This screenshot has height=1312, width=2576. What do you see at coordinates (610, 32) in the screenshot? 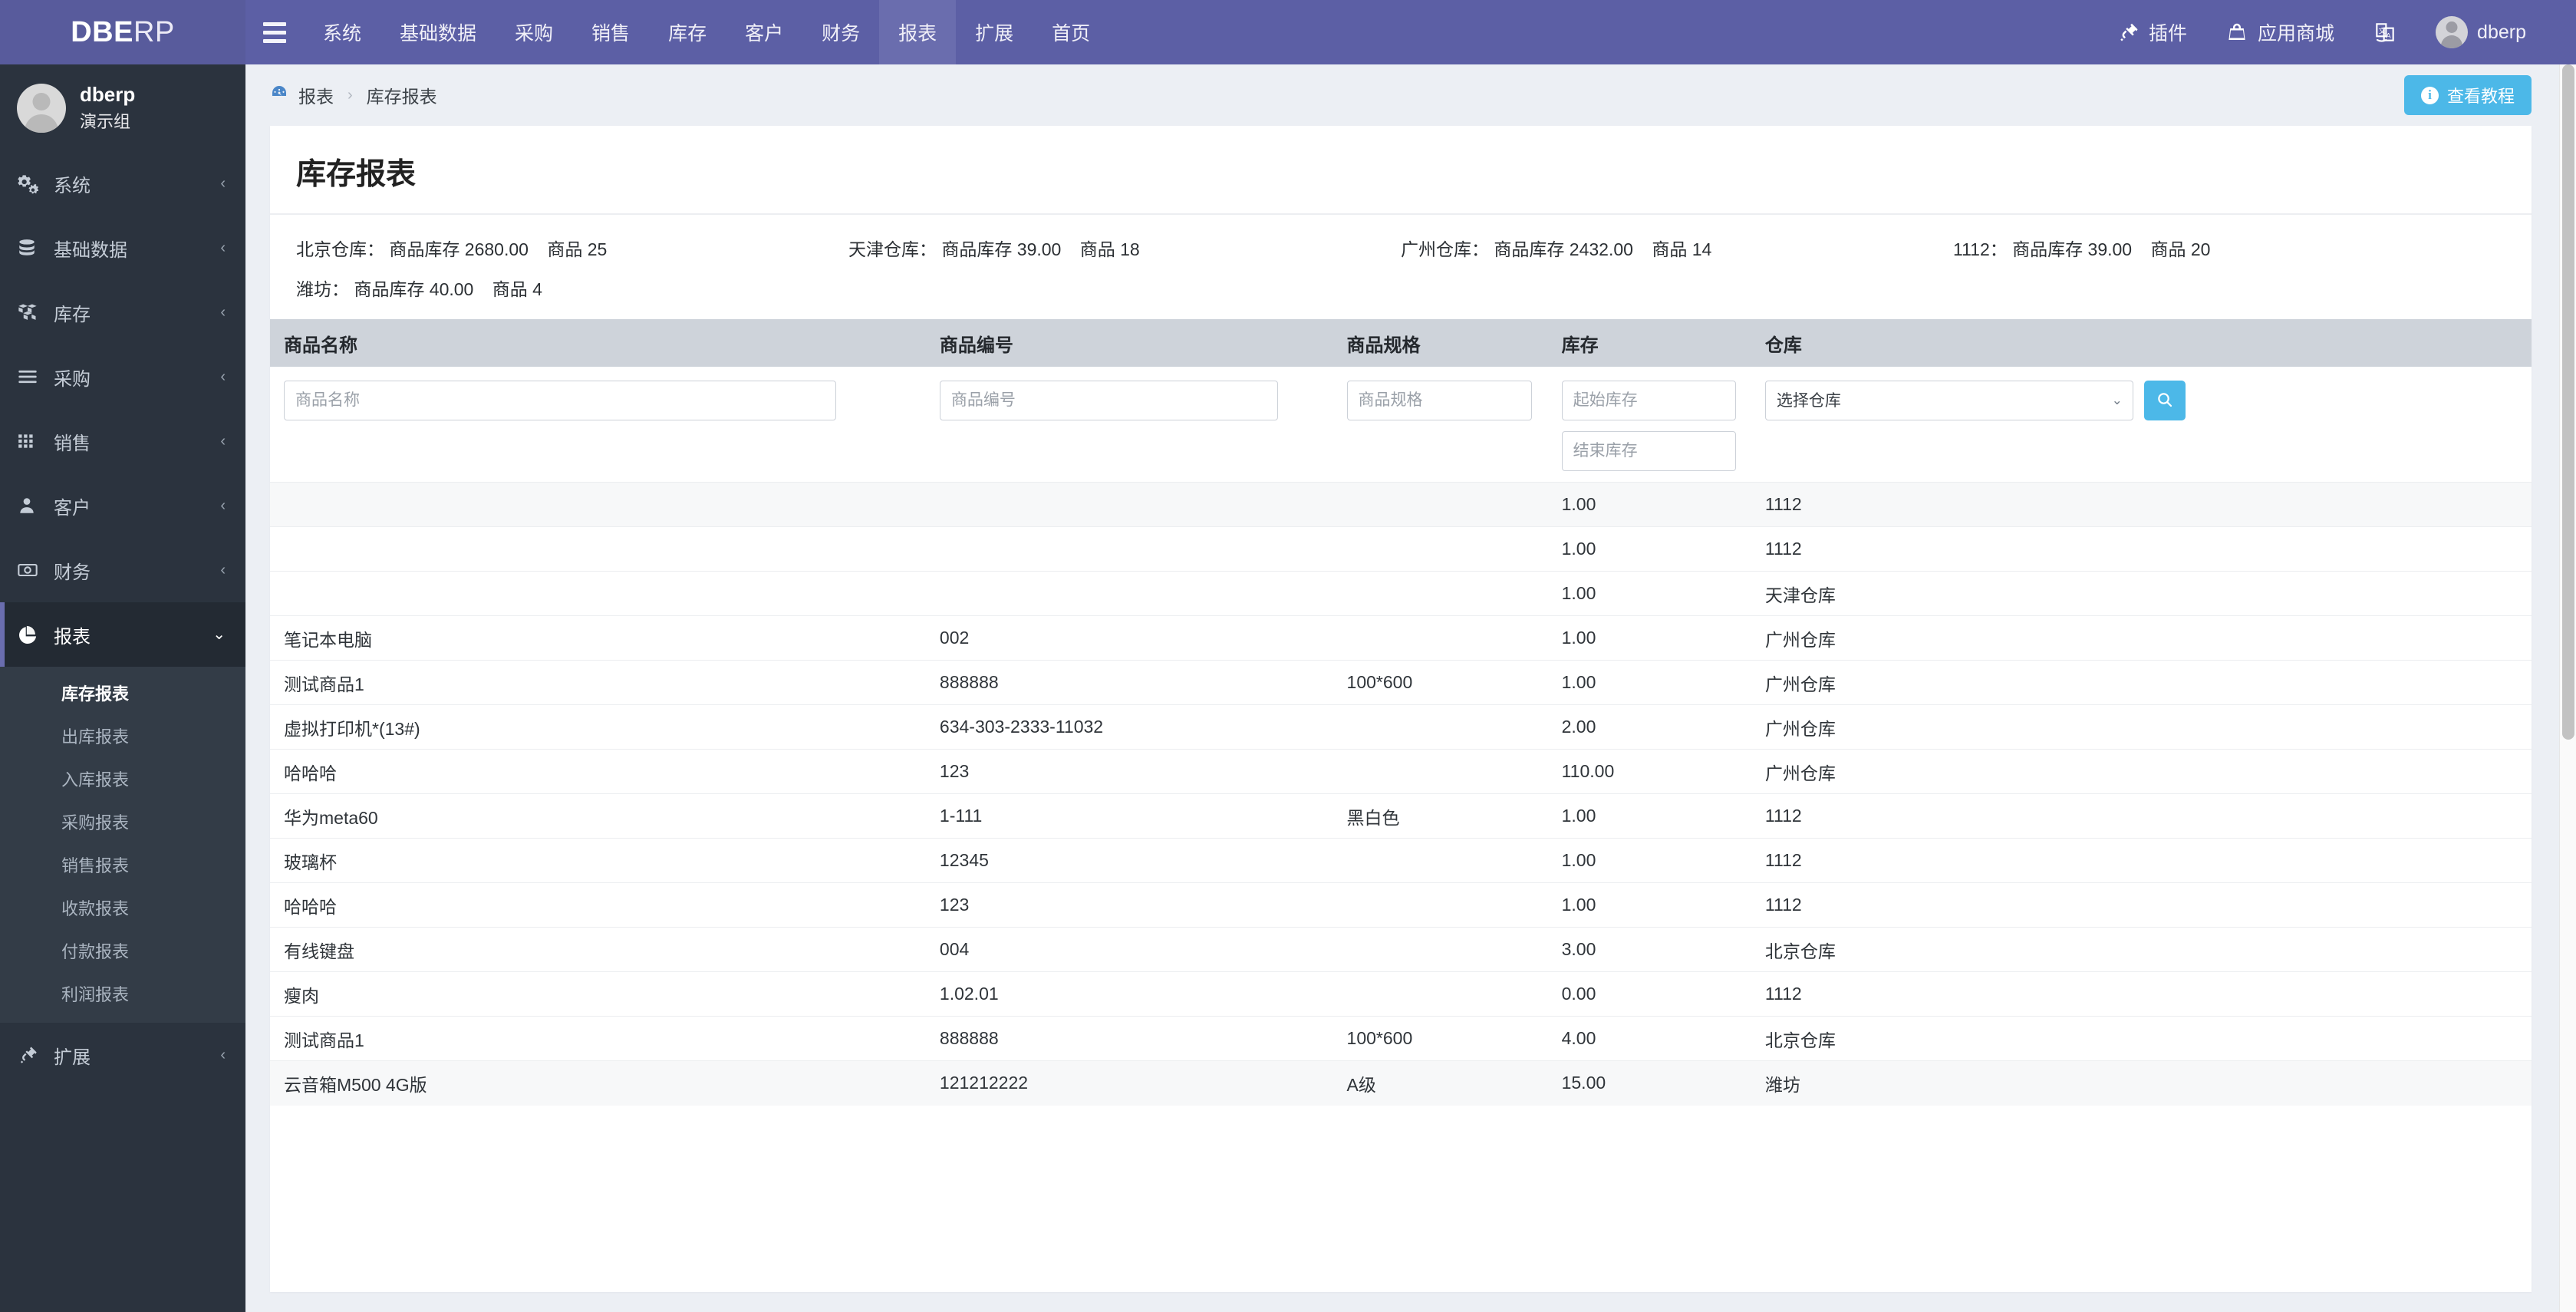
I see `nav-item-xiaoshou: 销售` at bounding box center [610, 32].